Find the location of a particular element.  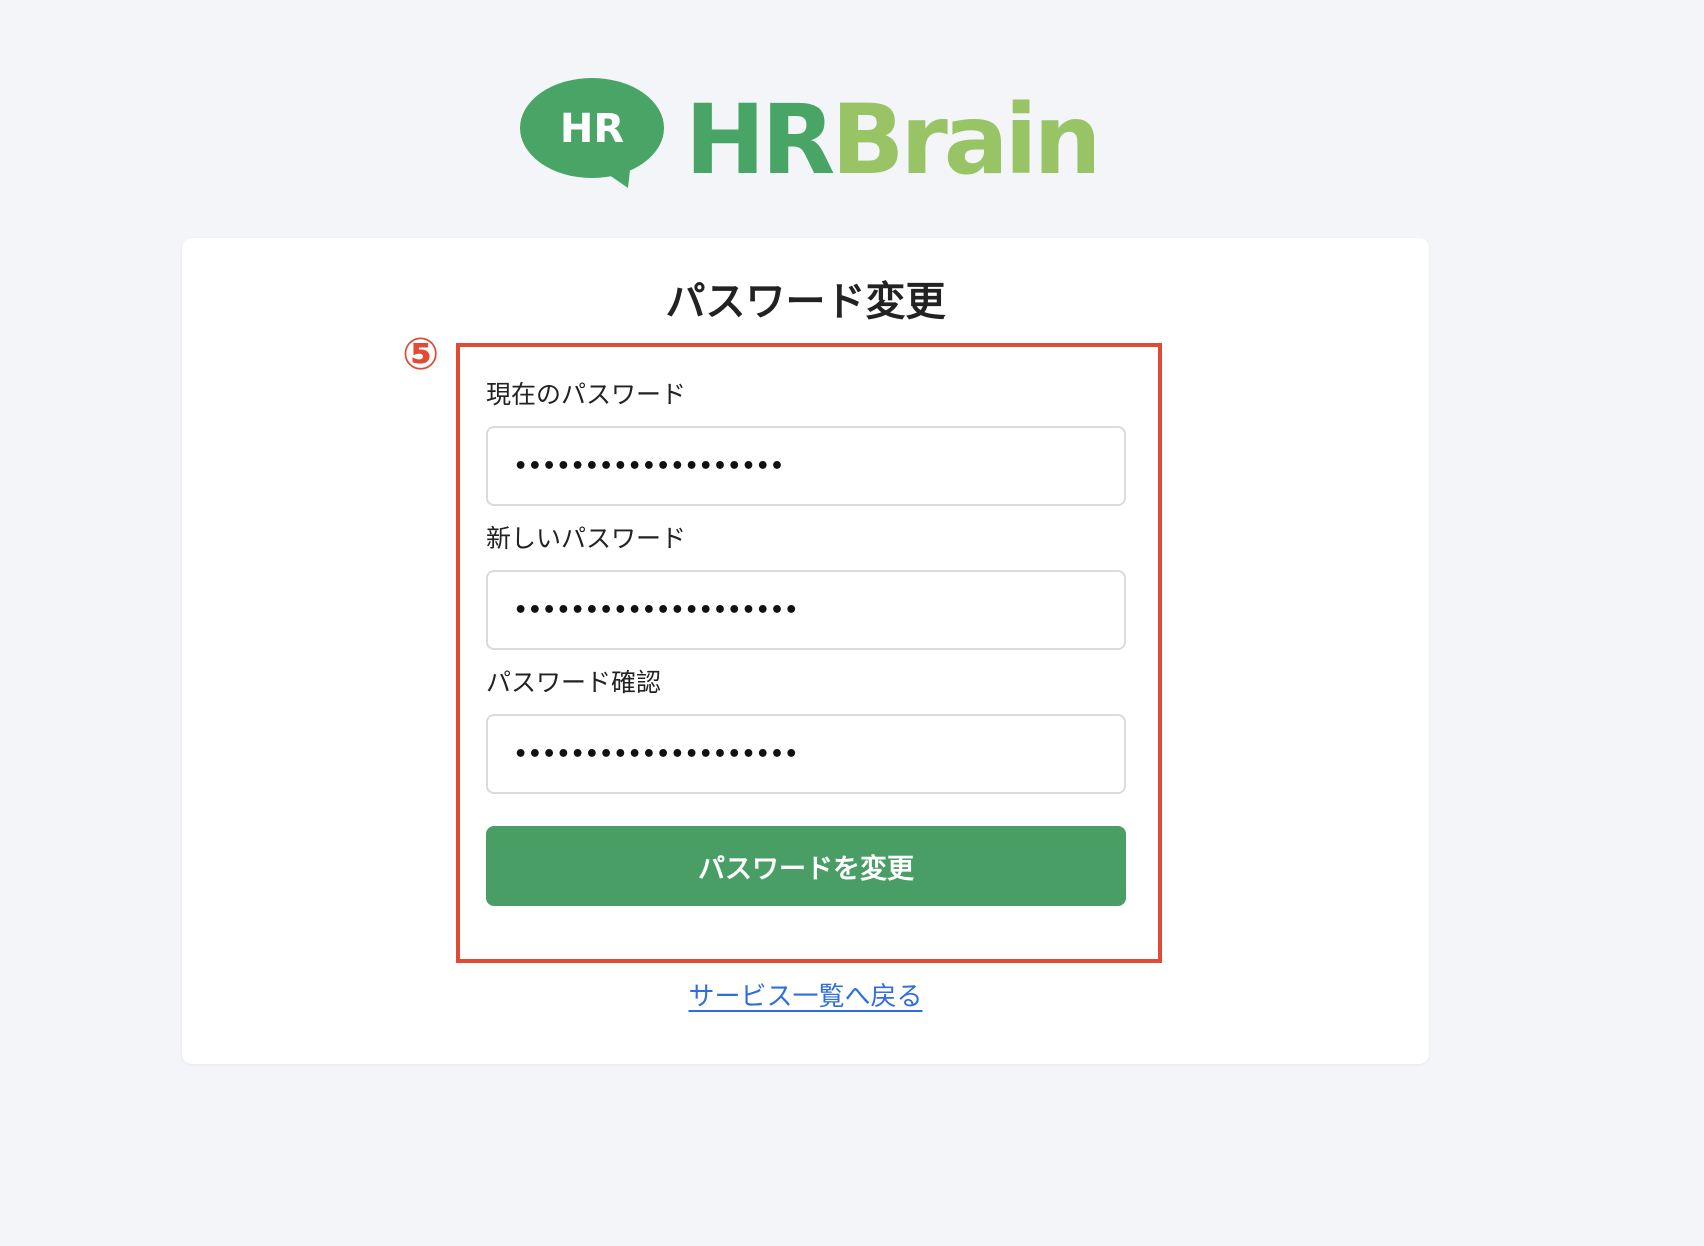

new-password-value: •••••••••••••••••••• is located at coordinates (656, 610).